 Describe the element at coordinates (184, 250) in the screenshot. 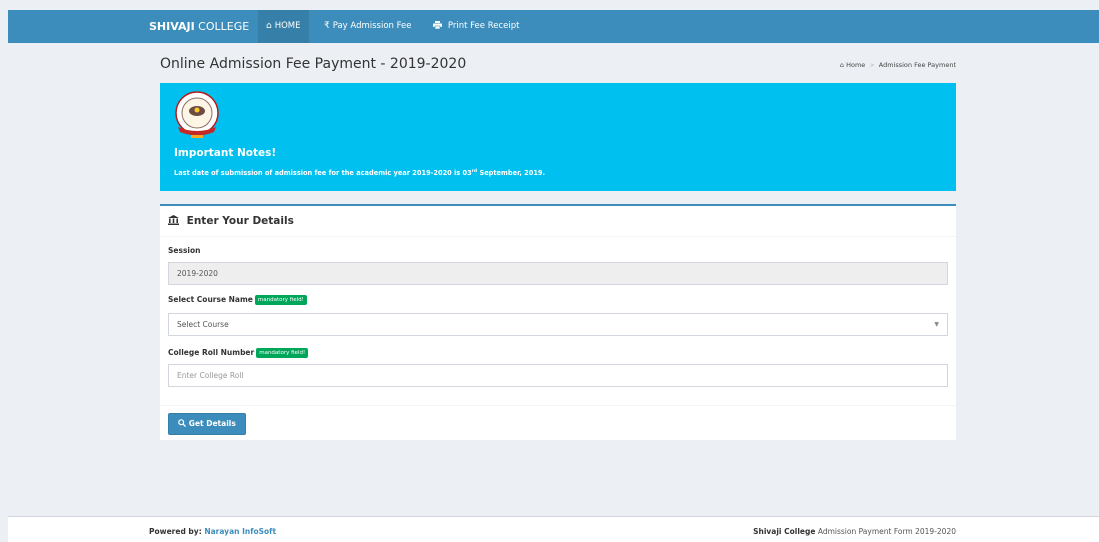

I see `session-label: Session` at that location.